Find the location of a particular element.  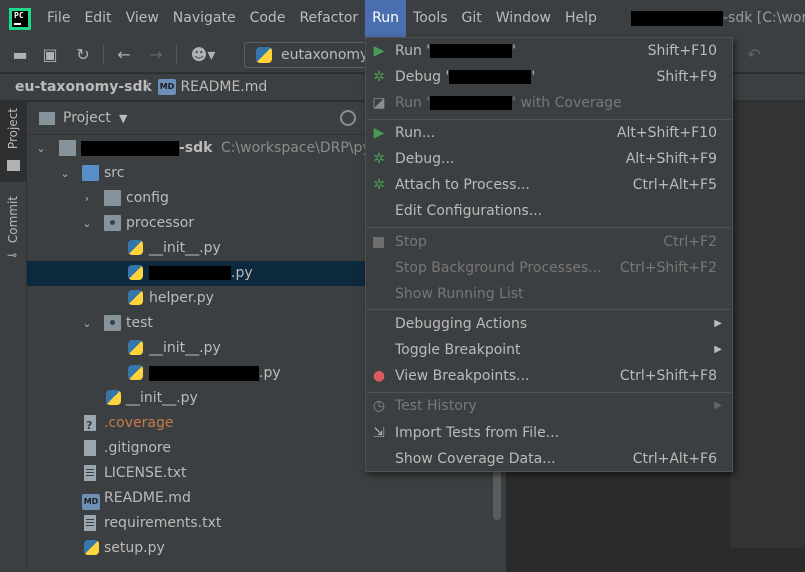

text-file-icon is located at coordinates (90, 523).